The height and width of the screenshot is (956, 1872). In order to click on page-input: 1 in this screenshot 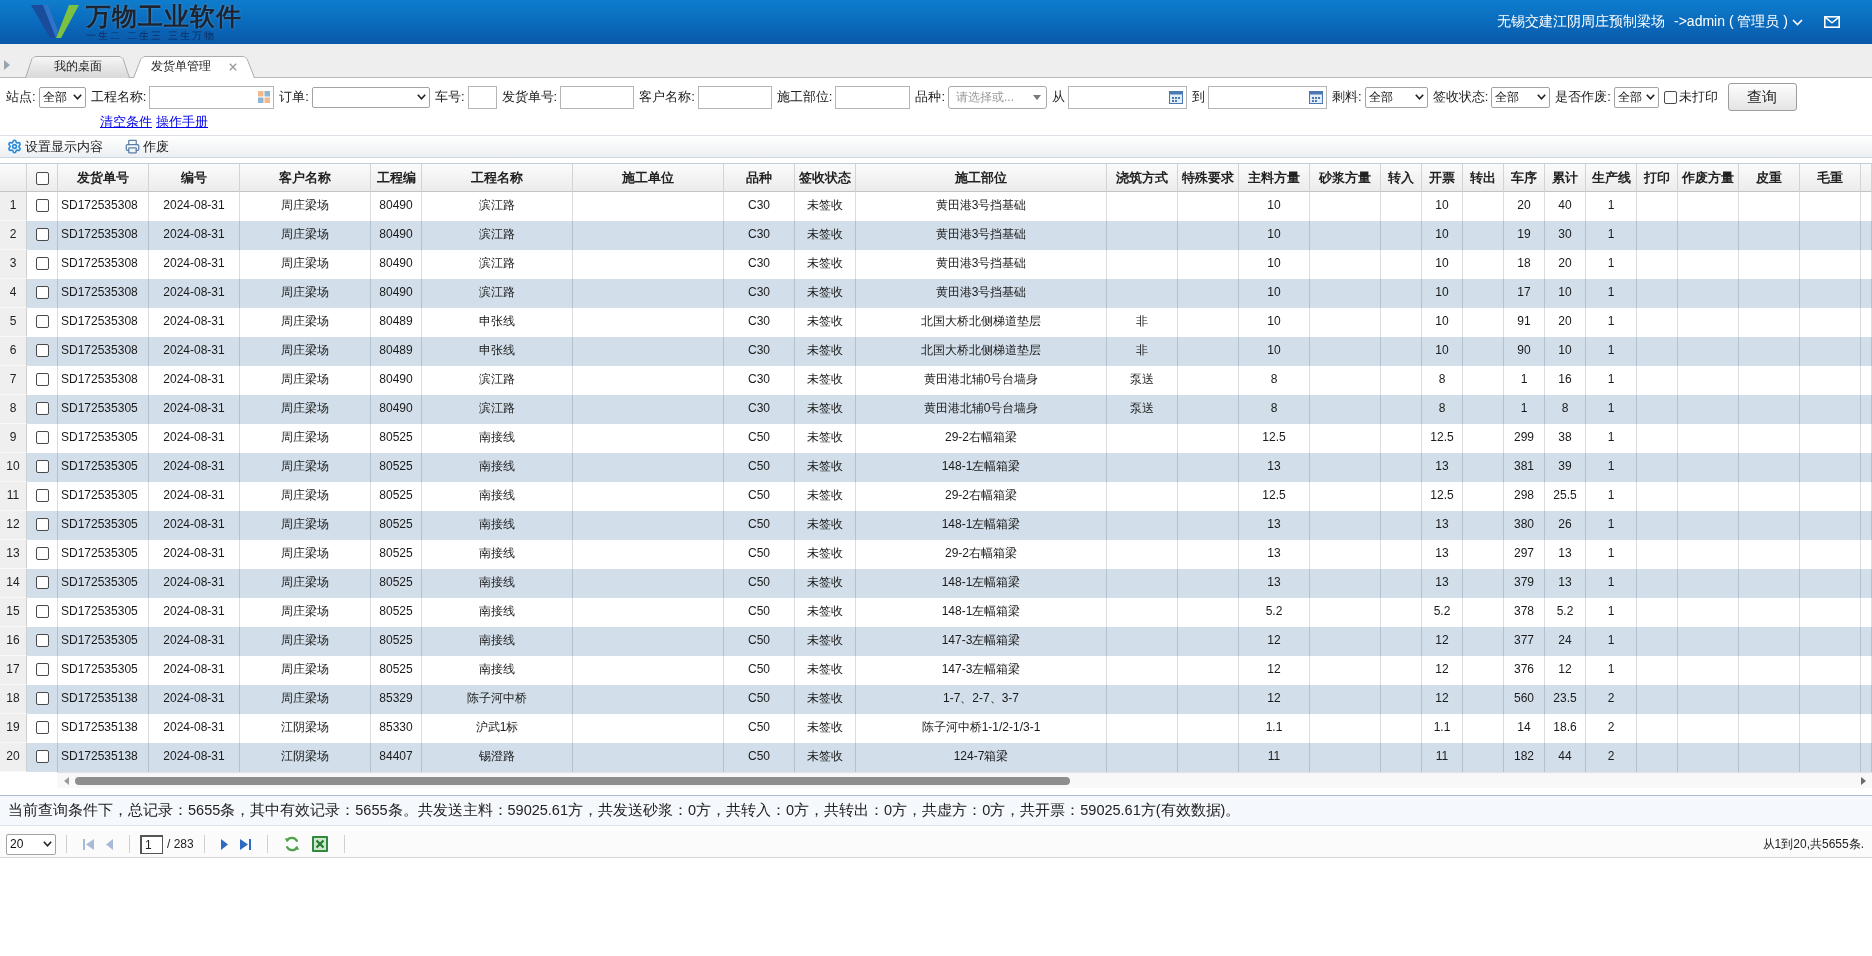, I will do `click(151, 844)`.